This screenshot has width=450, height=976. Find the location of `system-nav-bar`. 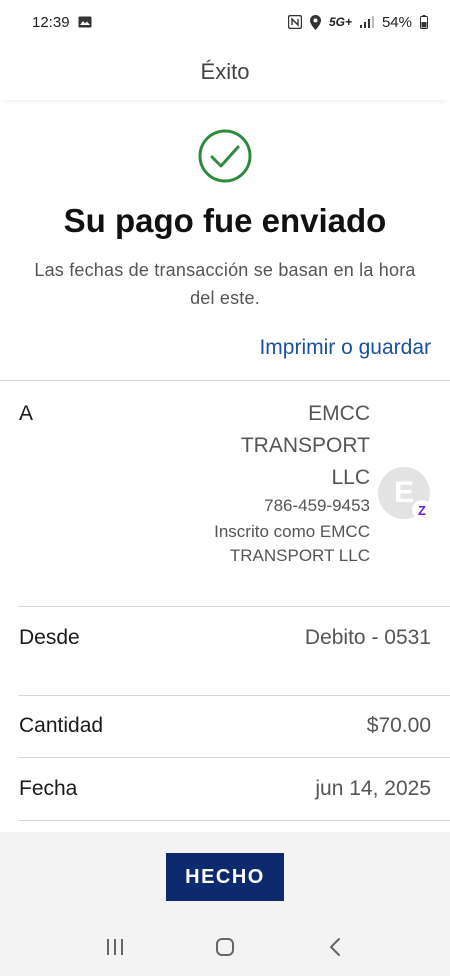

system-nav-bar is located at coordinates (225, 947).